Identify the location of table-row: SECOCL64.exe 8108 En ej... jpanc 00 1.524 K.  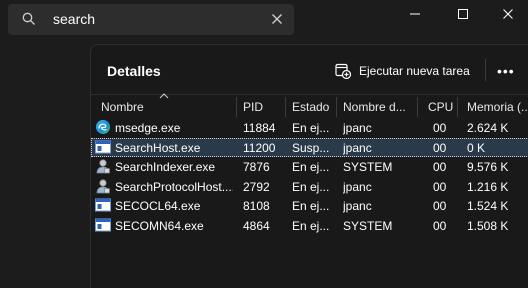
(309, 205).